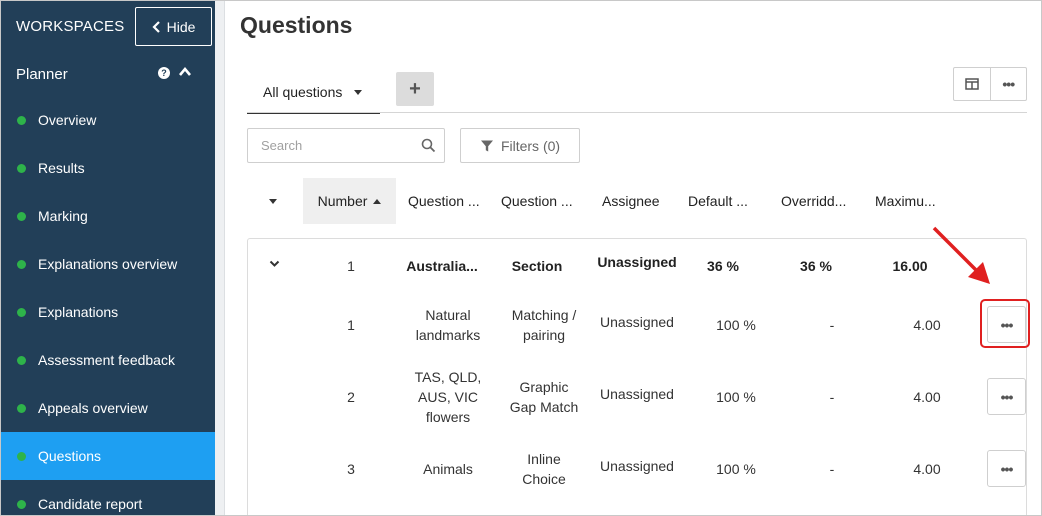  What do you see at coordinates (486, 145) in the screenshot?
I see `filter-icon` at bounding box center [486, 145].